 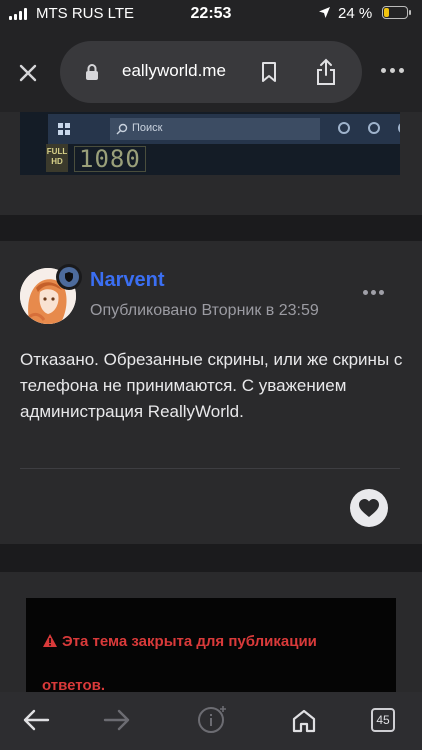 I want to click on heart-icon, so click(x=369, y=508).